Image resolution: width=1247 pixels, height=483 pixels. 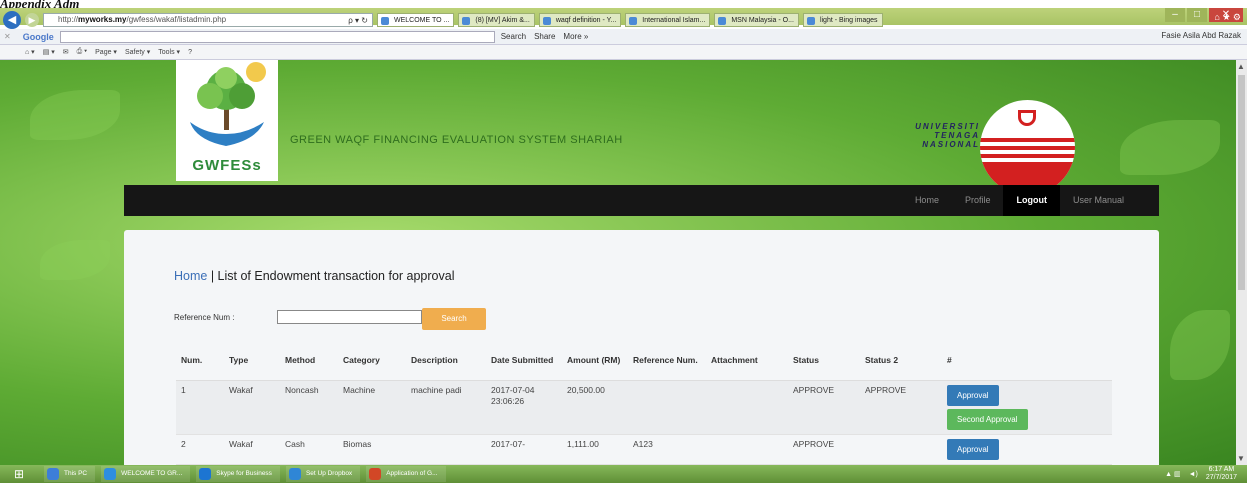 What do you see at coordinates (227, 165) in the screenshot?
I see `logo-text: GWFESs` at bounding box center [227, 165].